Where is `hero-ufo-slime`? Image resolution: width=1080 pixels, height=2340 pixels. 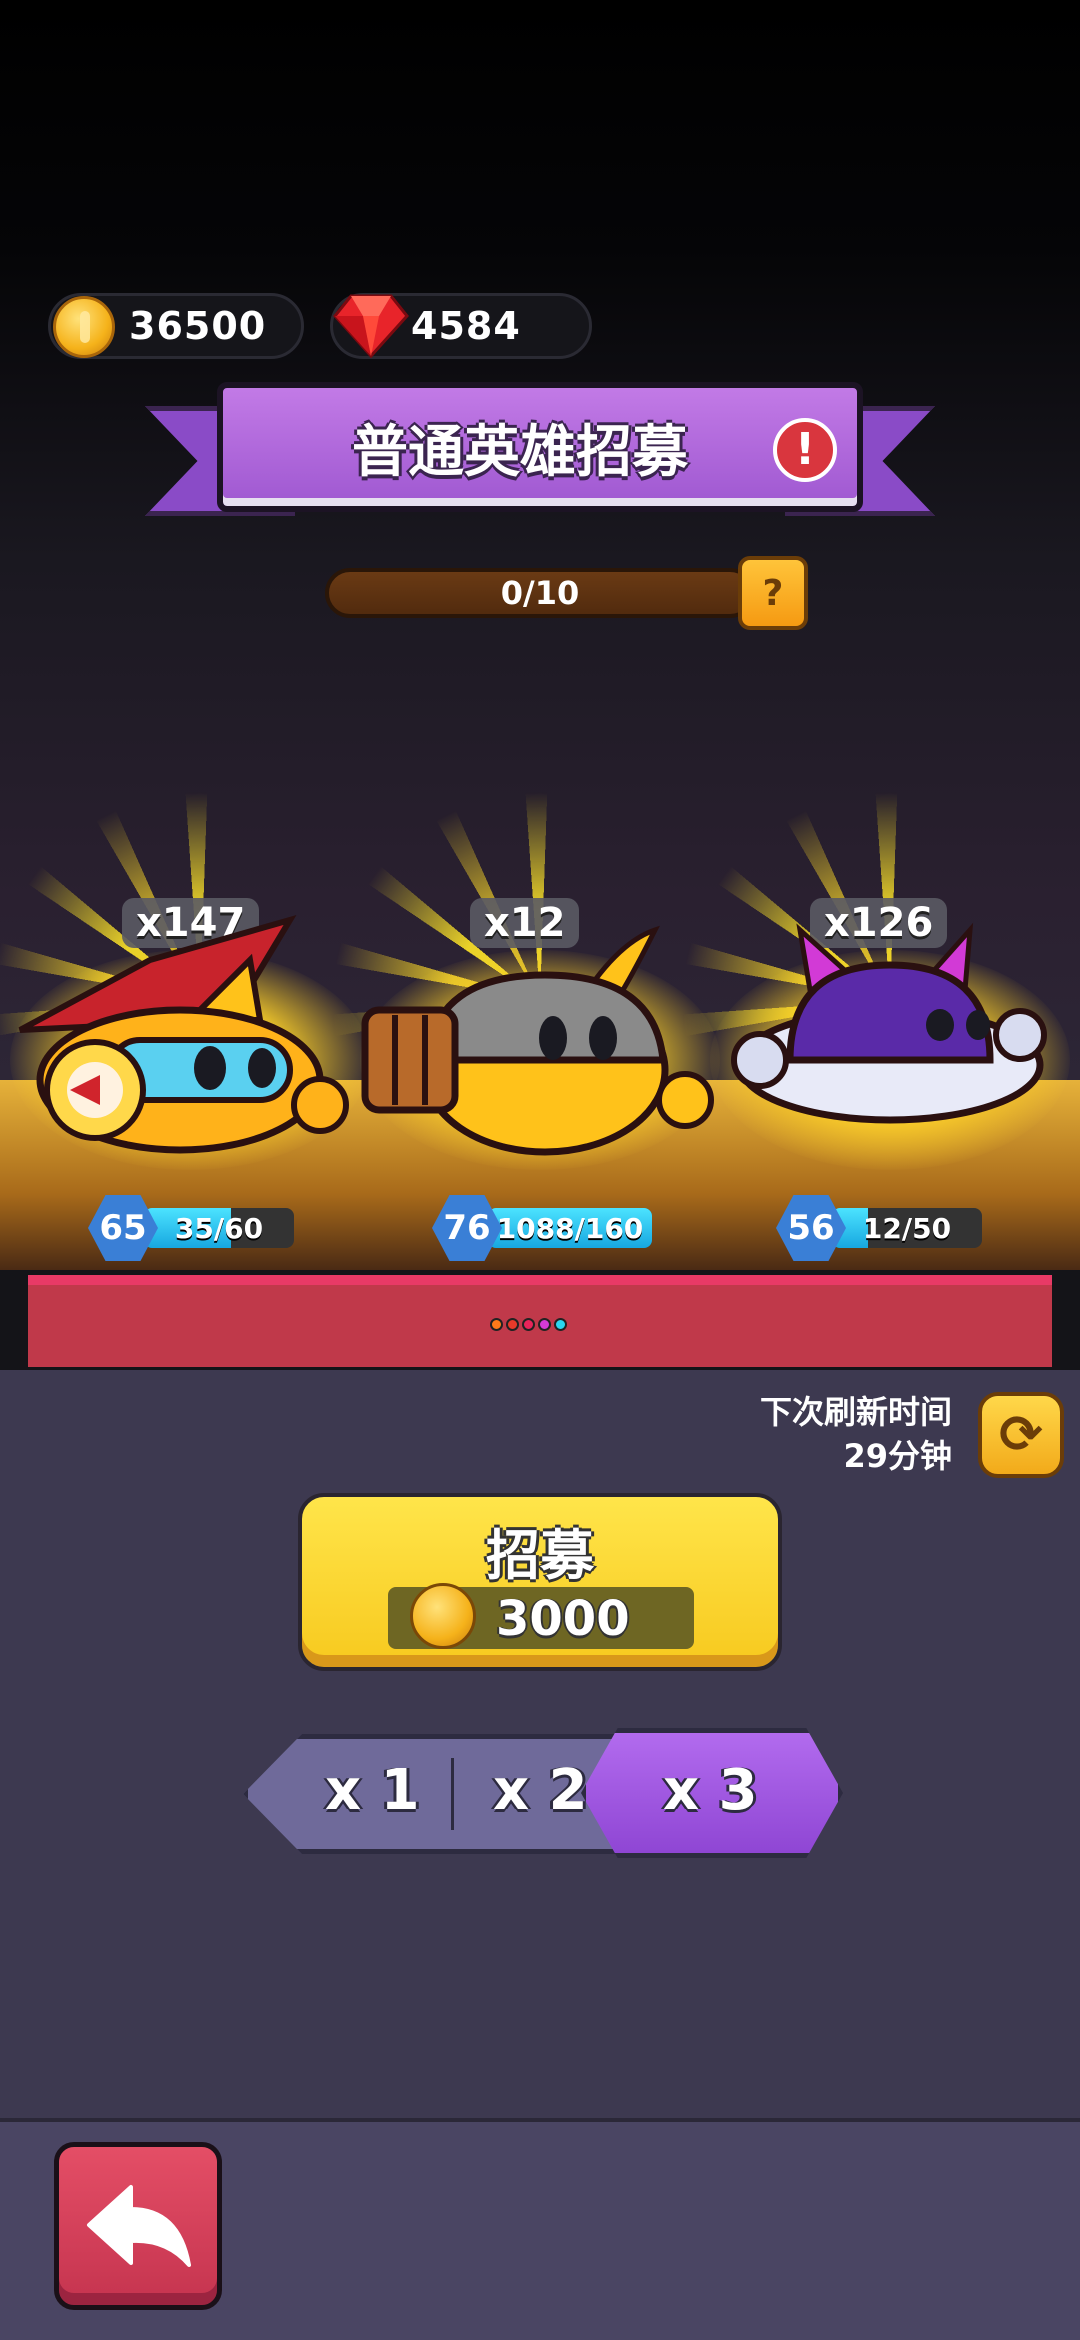 hero-ufo-slime is located at coordinates (885, 1035).